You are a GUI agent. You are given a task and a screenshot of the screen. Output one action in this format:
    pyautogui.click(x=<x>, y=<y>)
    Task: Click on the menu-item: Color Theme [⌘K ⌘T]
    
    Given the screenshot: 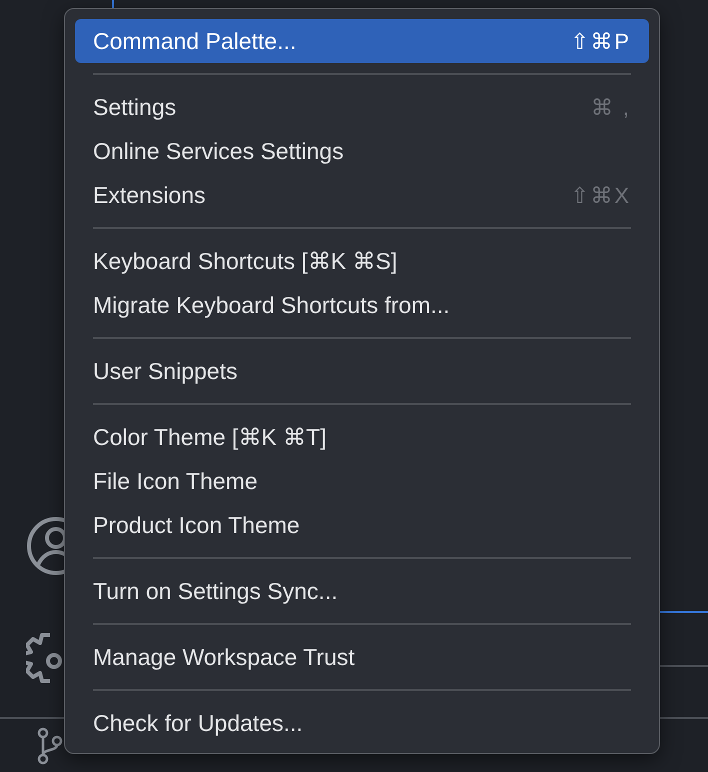 What is the action you would take?
    pyautogui.click(x=362, y=437)
    